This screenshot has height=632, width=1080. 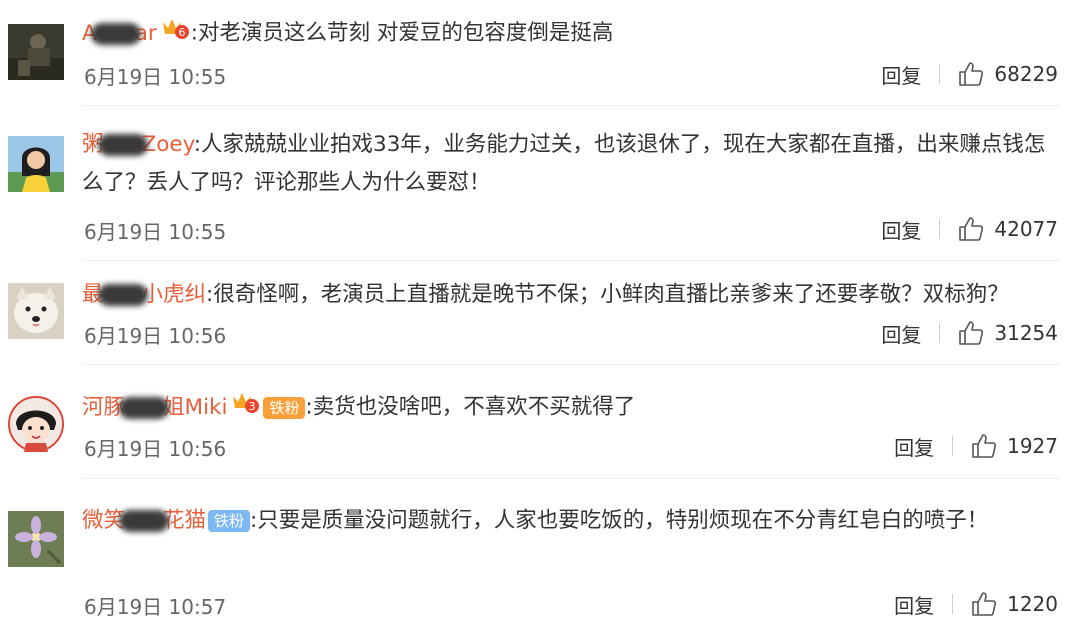 I want to click on comment-actions: 回复 1927, so click(x=976, y=446).